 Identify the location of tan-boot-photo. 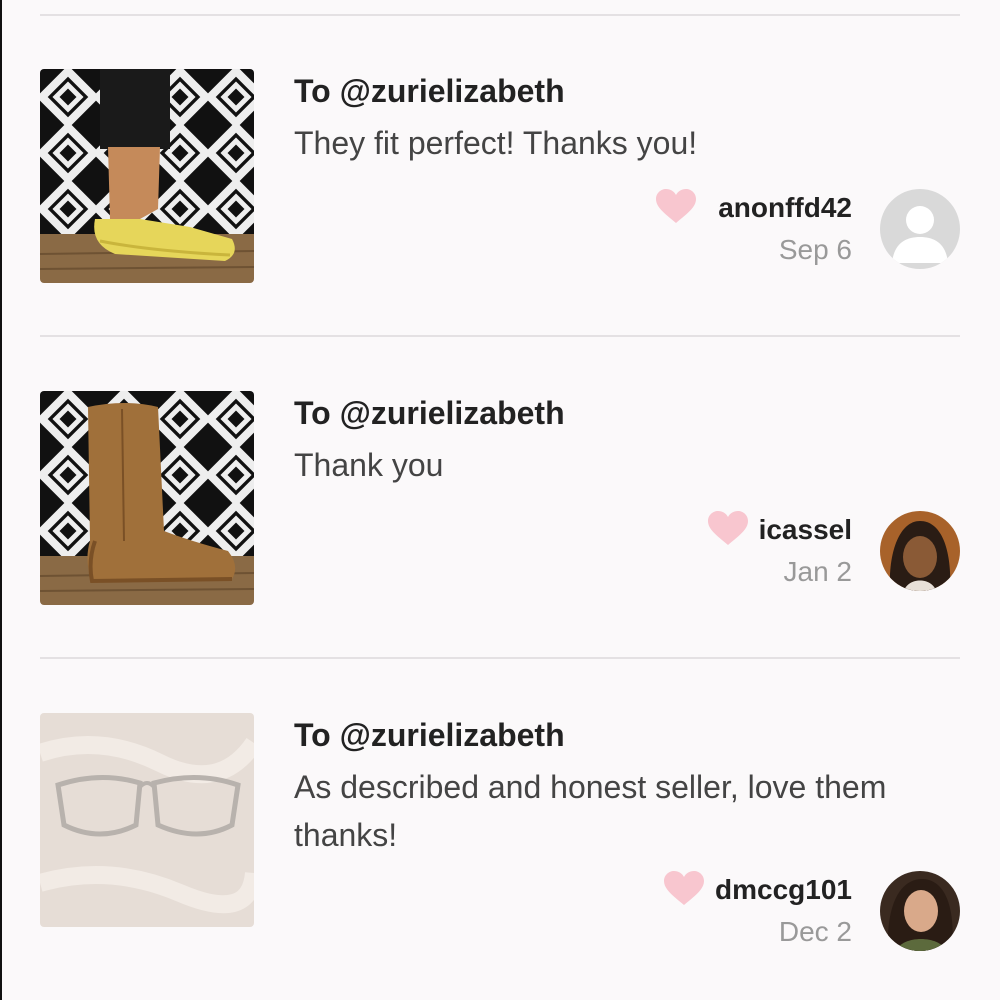
(147, 498).